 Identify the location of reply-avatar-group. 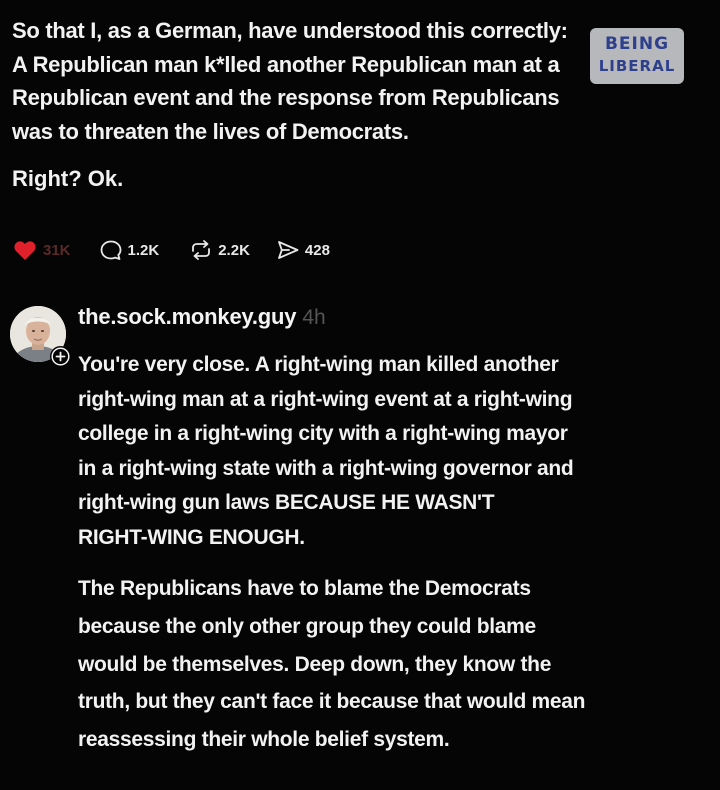
(40, 336).